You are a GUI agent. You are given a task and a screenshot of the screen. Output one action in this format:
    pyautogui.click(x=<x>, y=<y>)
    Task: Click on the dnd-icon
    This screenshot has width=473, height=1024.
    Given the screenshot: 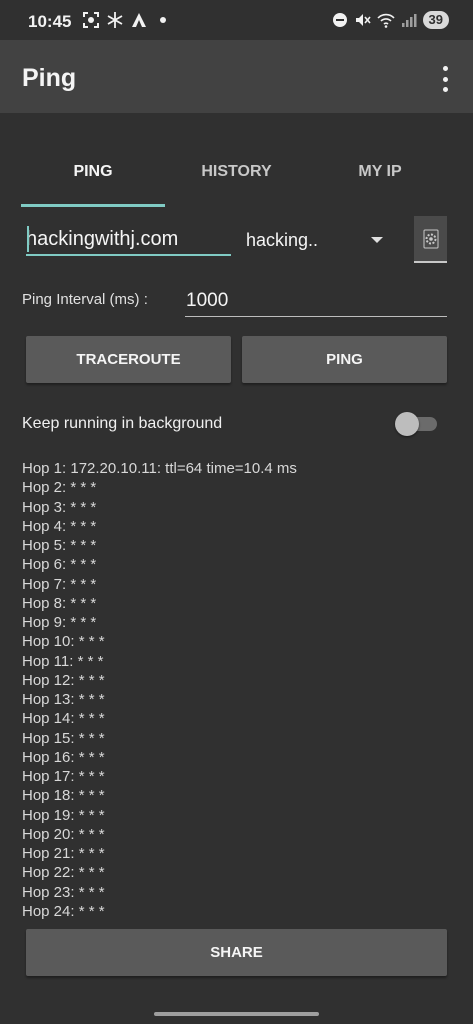 What is the action you would take?
    pyautogui.click(x=339, y=20)
    